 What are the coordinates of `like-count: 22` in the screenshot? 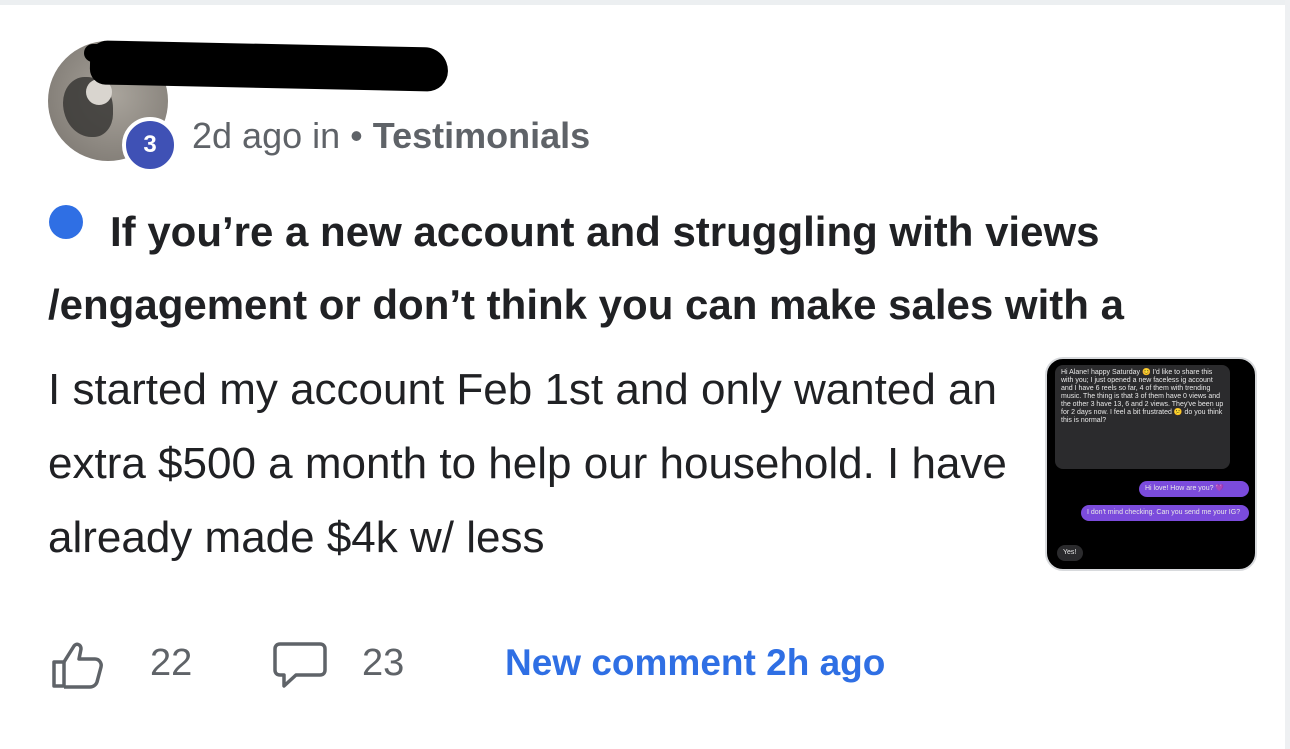 It's located at (171, 663).